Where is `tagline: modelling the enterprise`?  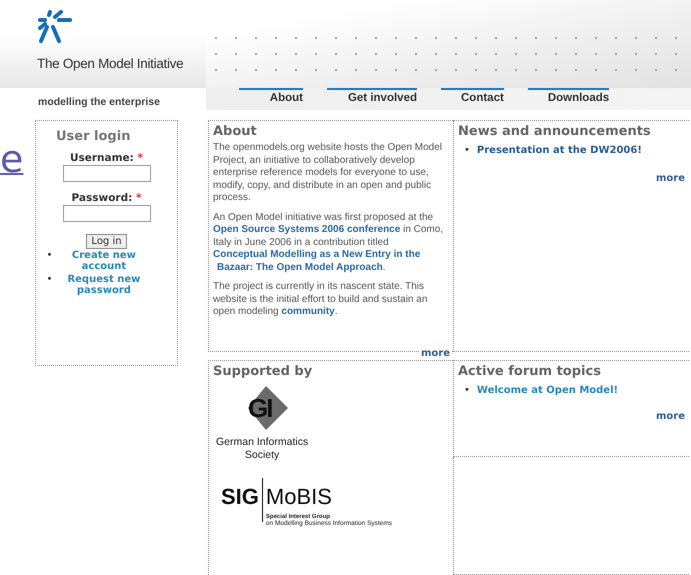 tagline: modelling the enterprise is located at coordinates (103, 99).